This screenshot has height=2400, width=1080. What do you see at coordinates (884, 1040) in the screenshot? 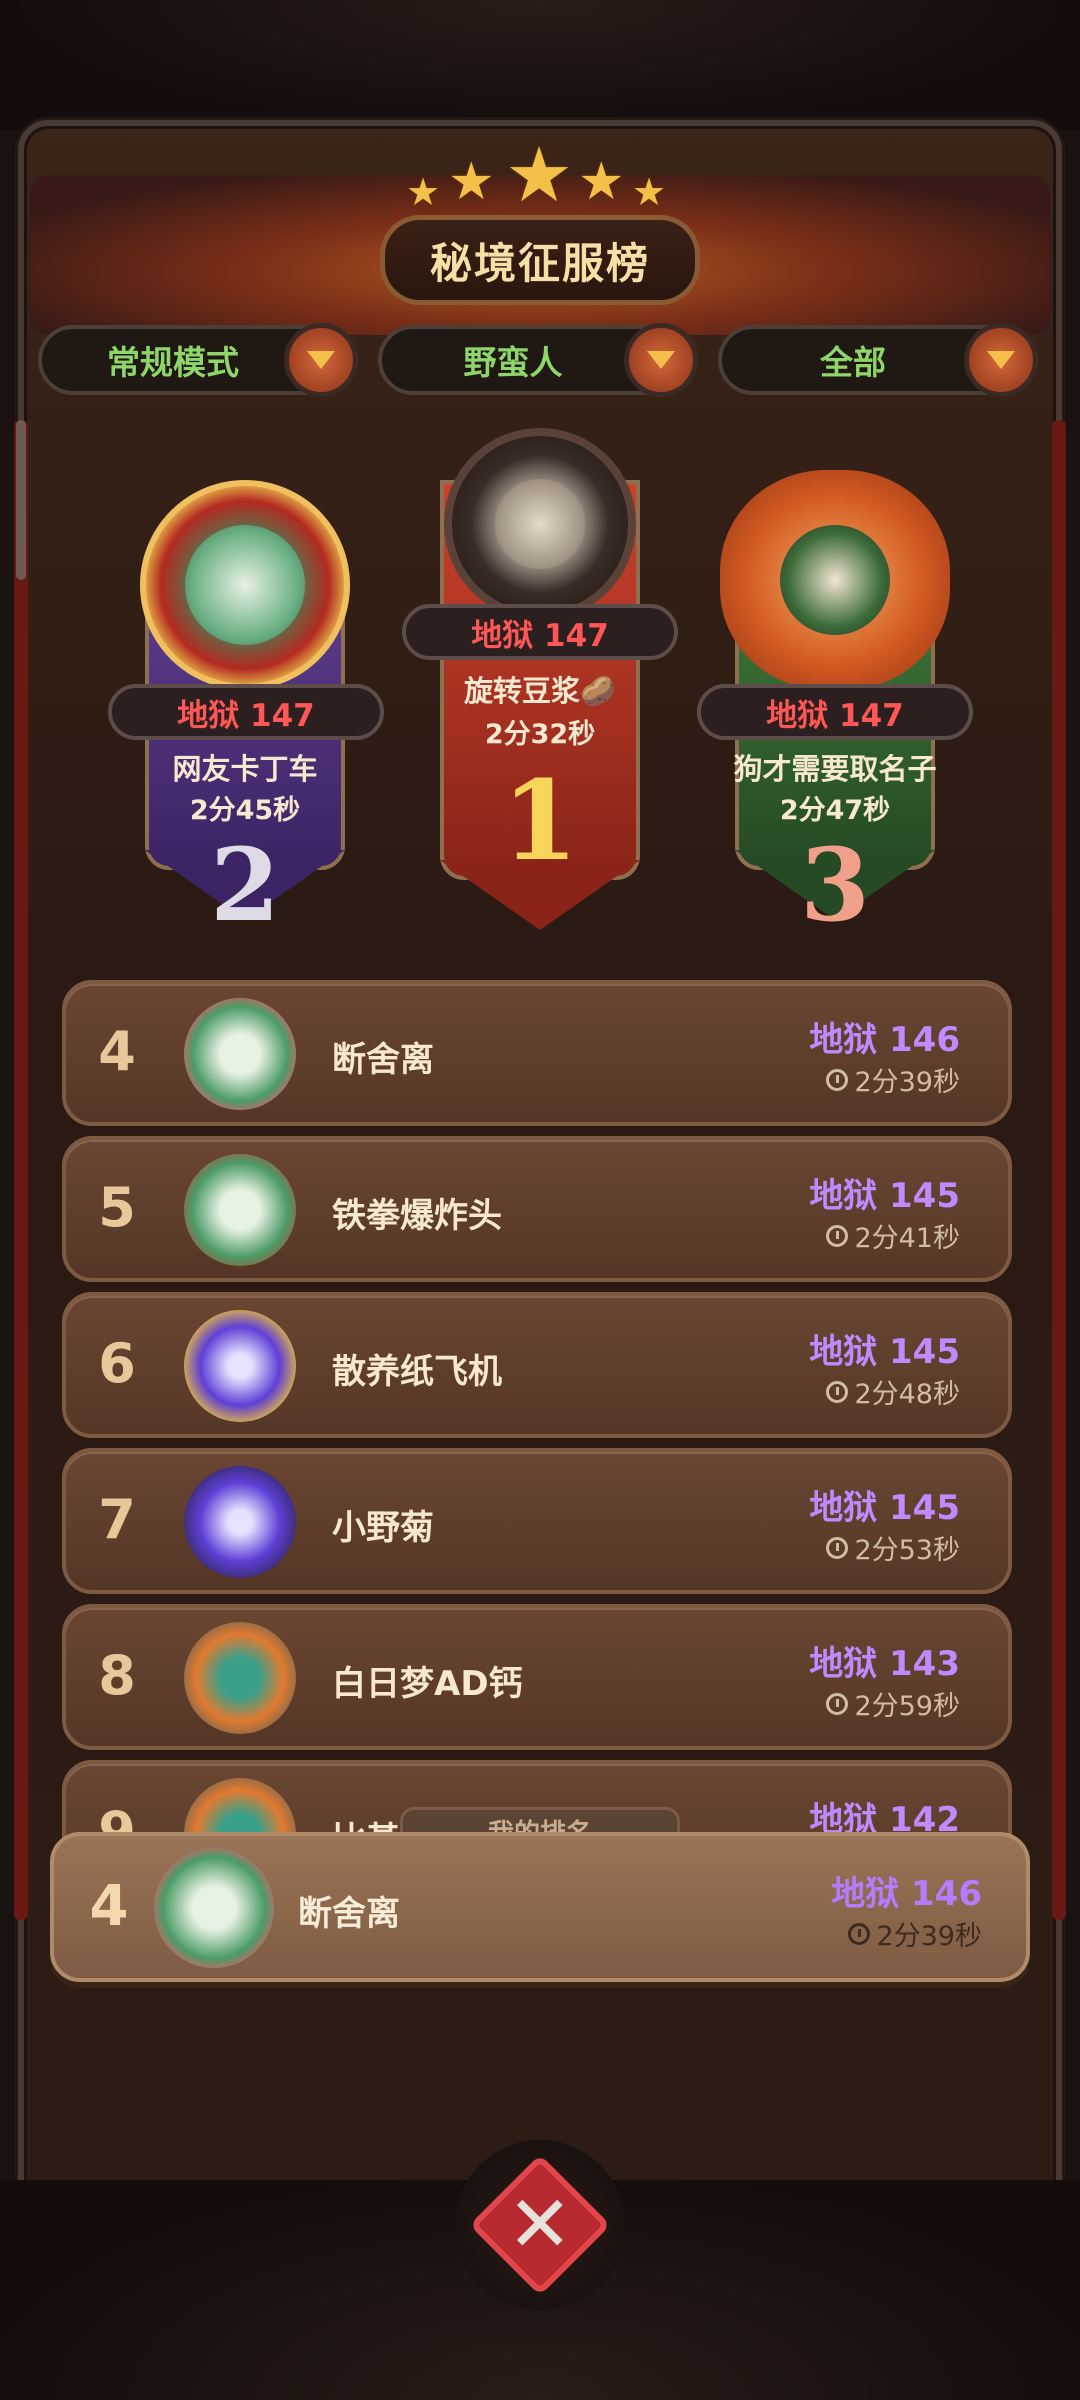
I see `row-level: 地狱 146` at bounding box center [884, 1040].